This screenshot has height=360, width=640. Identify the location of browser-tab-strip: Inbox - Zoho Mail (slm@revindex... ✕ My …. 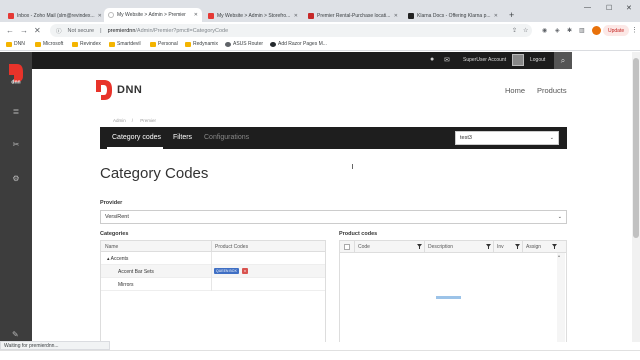
(320, 11).